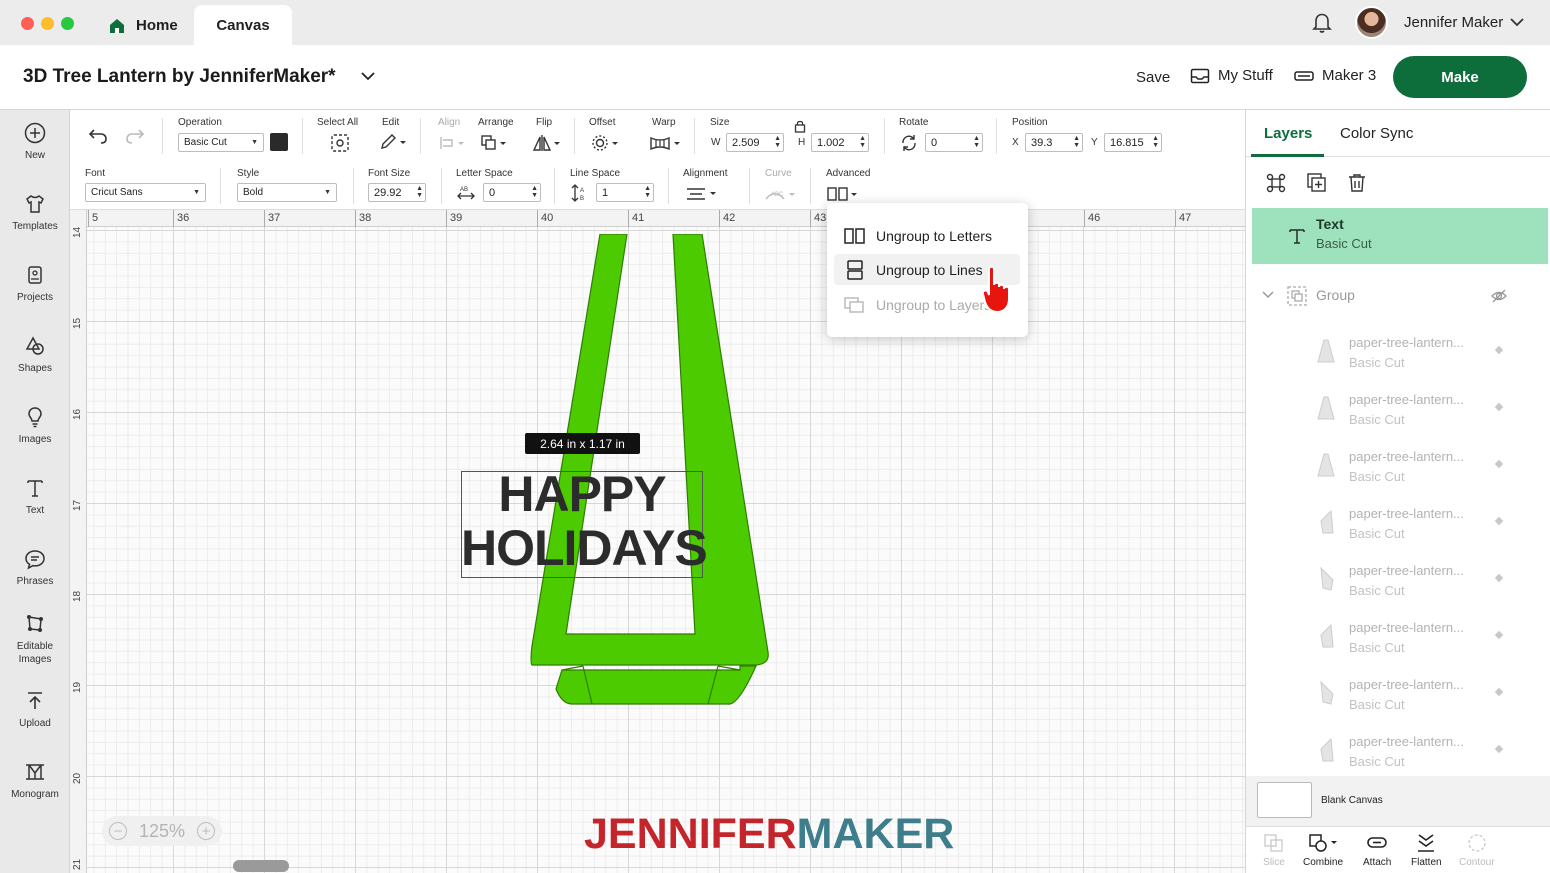 Image resolution: width=1550 pixels, height=873 pixels. I want to click on rotate-icon, so click(909, 143).